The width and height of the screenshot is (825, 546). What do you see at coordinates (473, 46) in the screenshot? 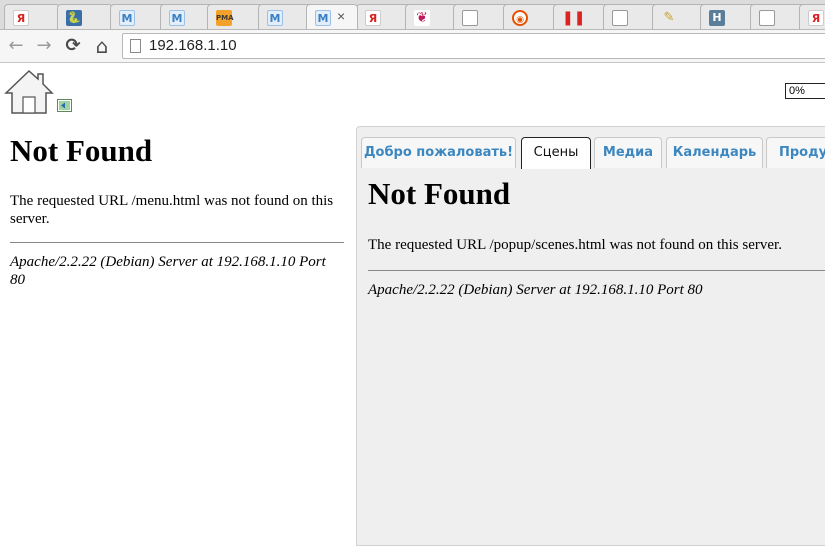
I see `address-bar: 192.168.1.10` at bounding box center [473, 46].